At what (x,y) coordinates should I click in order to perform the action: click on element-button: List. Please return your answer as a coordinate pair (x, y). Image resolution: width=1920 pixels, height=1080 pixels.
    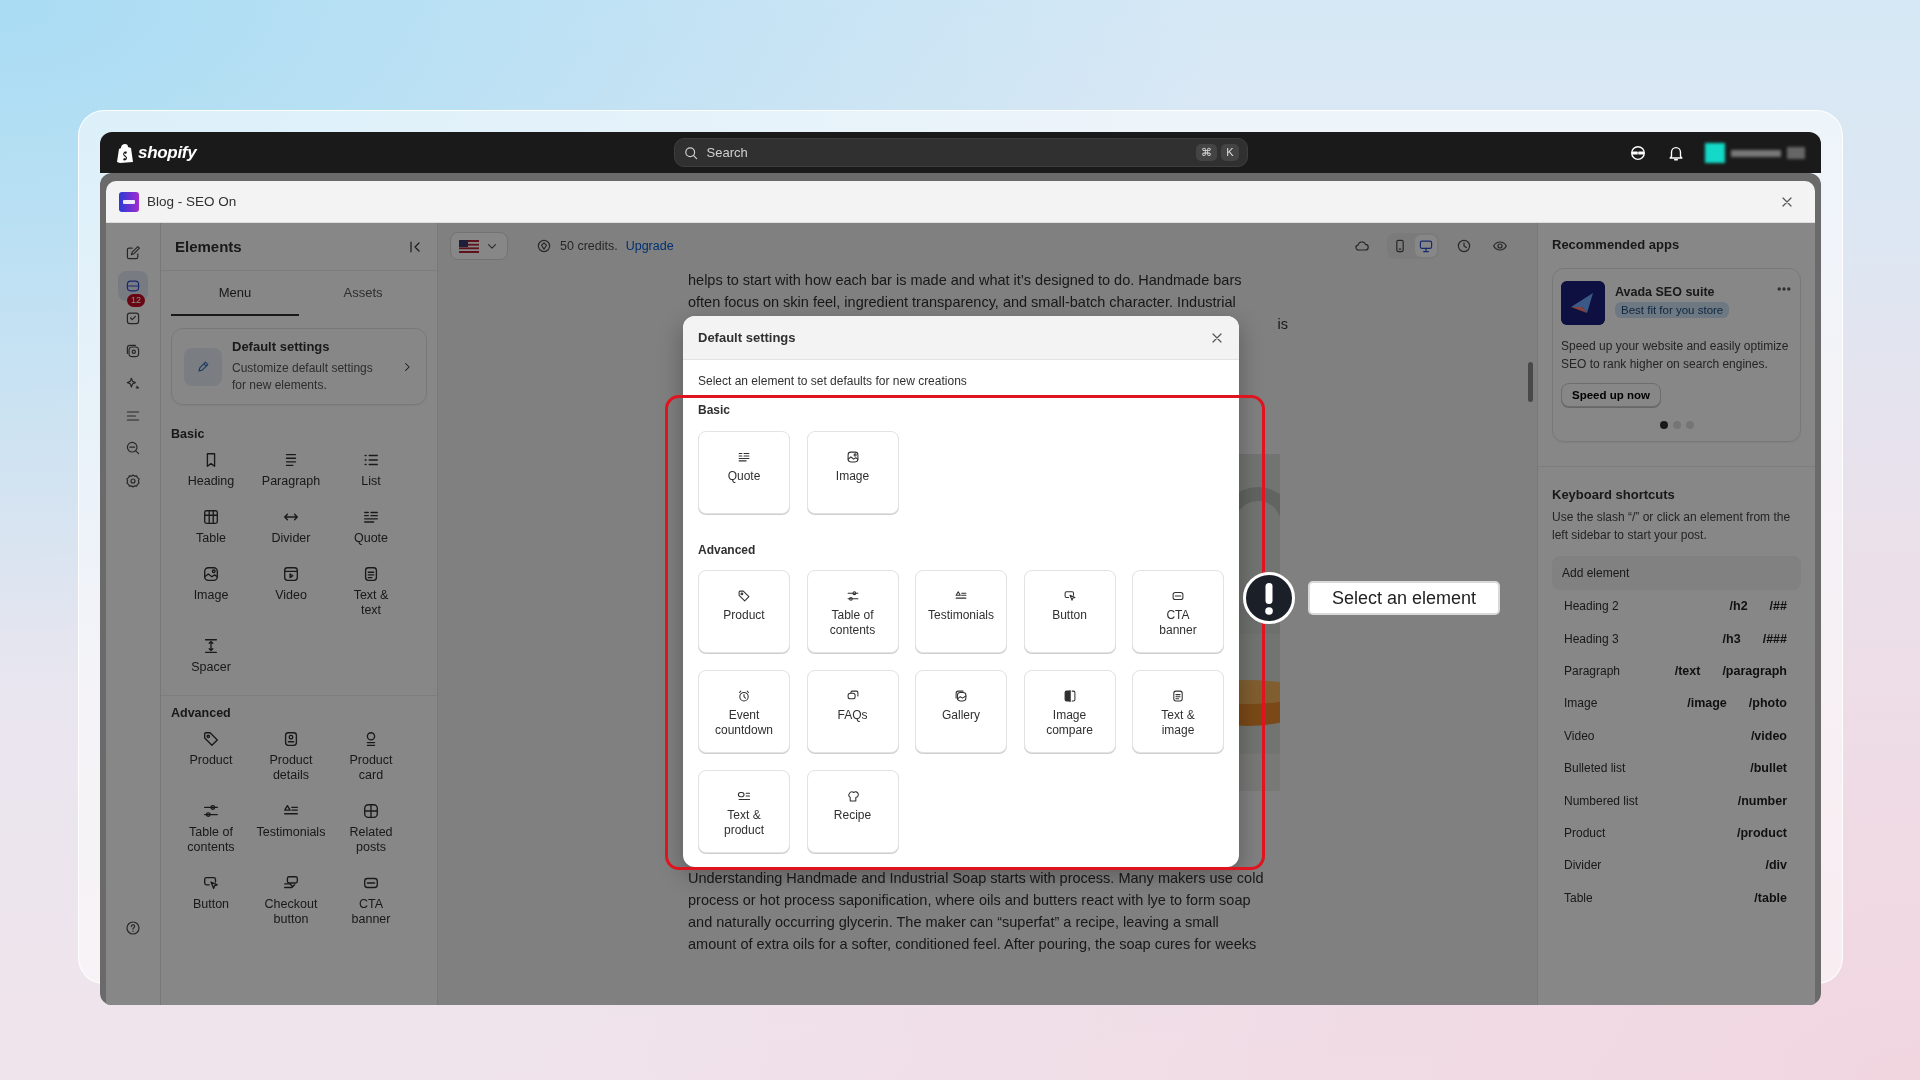
    Looking at the image, I should click on (371, 470).